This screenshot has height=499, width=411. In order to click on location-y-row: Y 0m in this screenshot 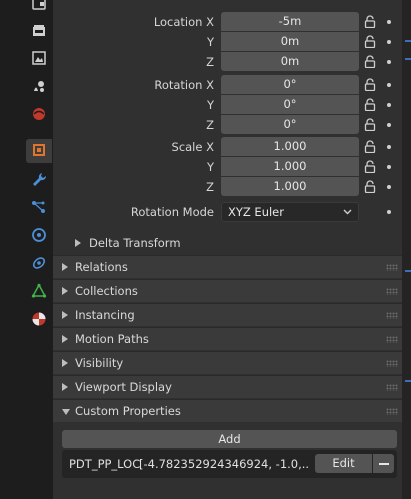, I will do `click(227, 42)`.